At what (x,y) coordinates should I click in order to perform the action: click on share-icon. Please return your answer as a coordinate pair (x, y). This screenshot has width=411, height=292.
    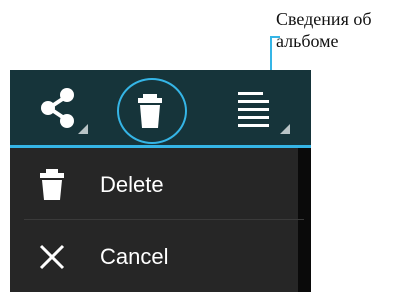
    Looking at the image, I should click on (64, 111).